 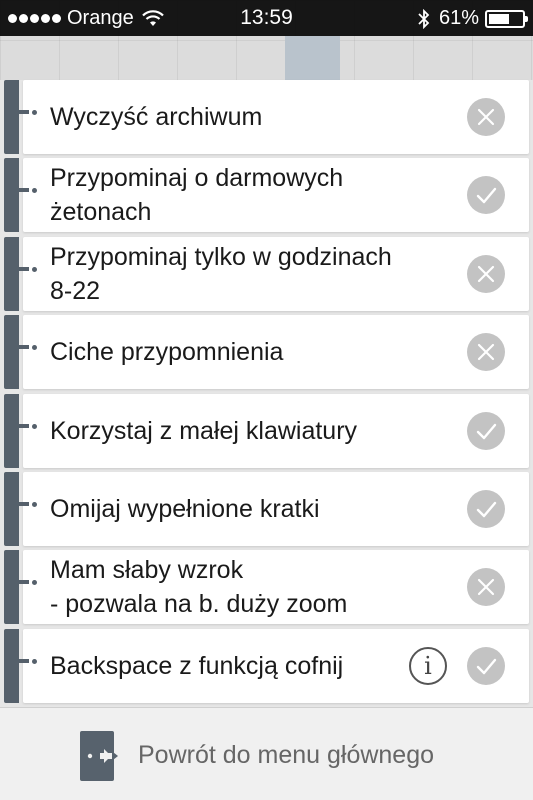 I want to click on exit-door-icon, so click(x=99, y=756).